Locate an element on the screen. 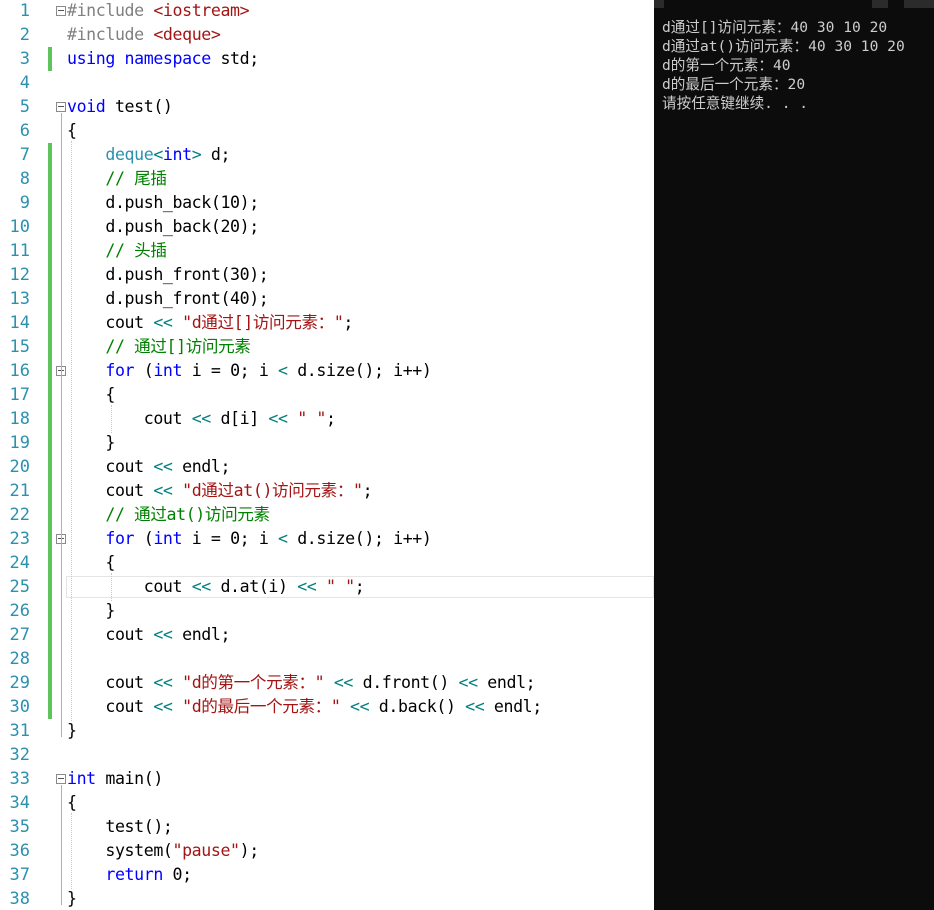  code-line: 10 d.push_back(20); is located at coordinates (327, 227).